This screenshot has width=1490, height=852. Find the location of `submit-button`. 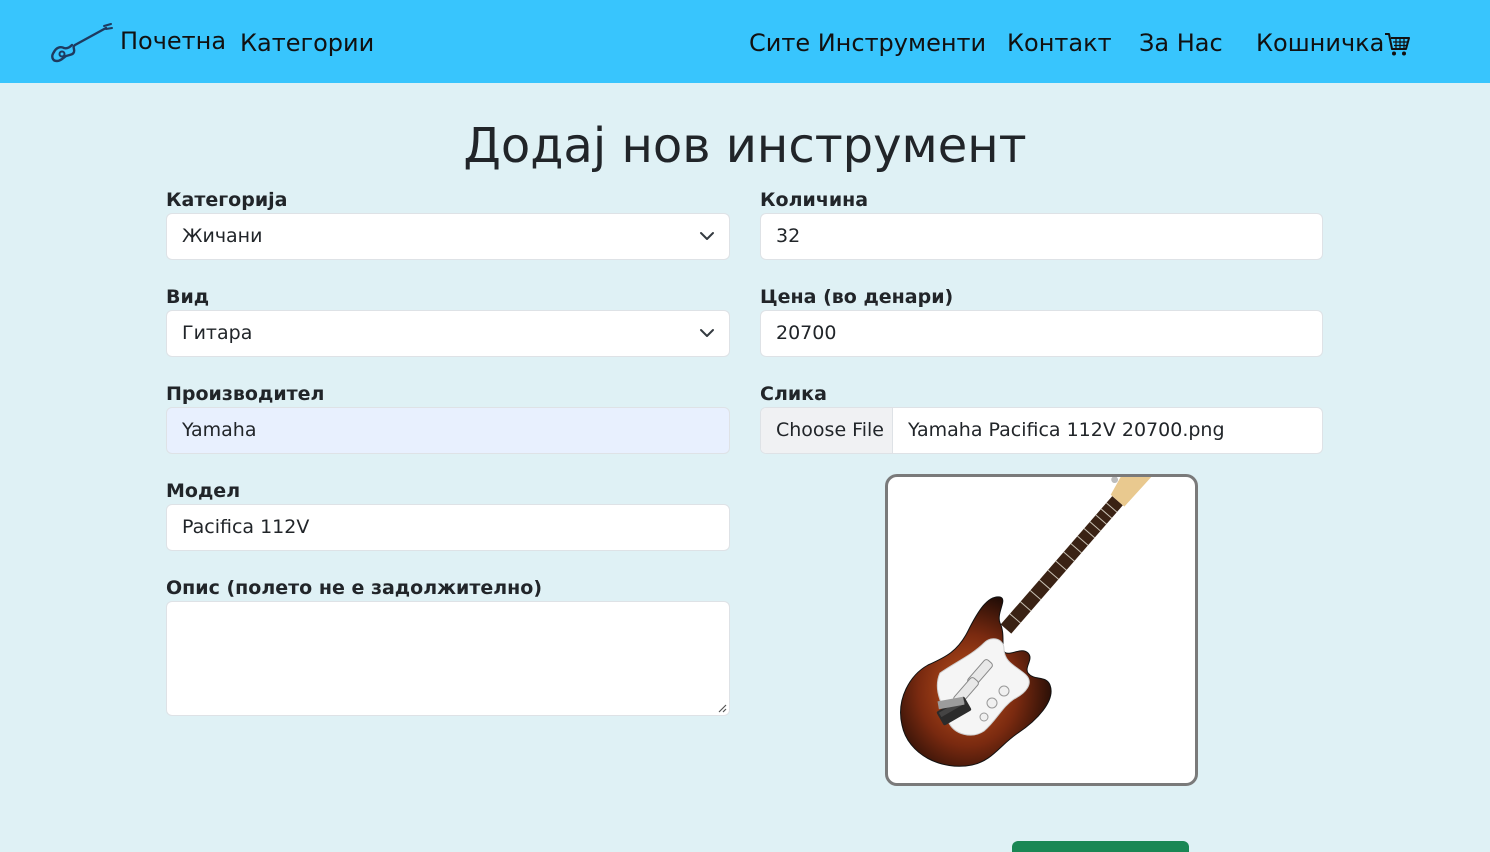

submit-button is located at coordinates (1100, 846).